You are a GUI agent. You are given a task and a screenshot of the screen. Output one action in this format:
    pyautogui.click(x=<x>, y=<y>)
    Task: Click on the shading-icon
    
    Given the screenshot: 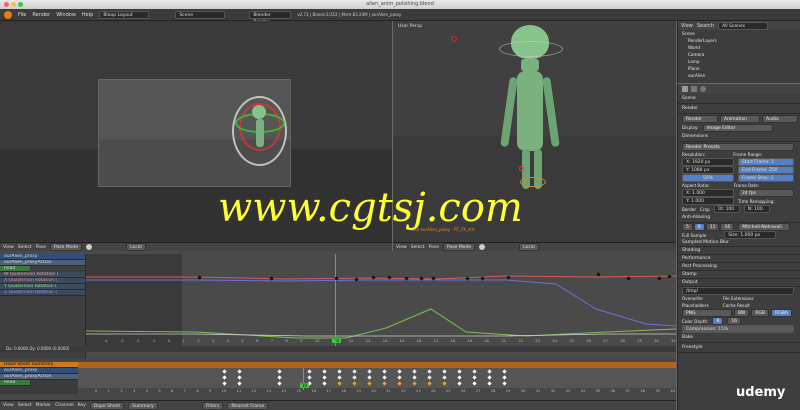 What is the action you would take?
    pyautogui.click(x=482, y=247)
    